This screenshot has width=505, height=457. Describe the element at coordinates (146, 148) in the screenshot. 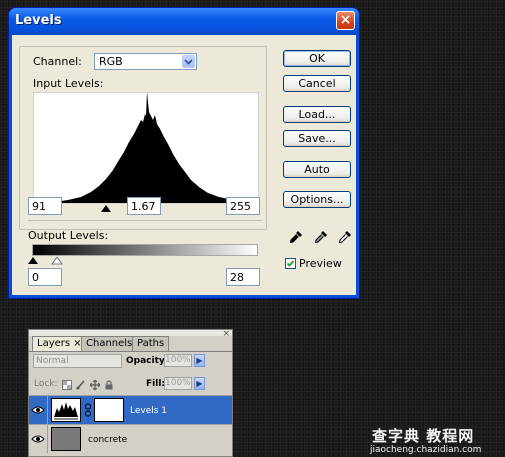

I see `histogram` at that location.